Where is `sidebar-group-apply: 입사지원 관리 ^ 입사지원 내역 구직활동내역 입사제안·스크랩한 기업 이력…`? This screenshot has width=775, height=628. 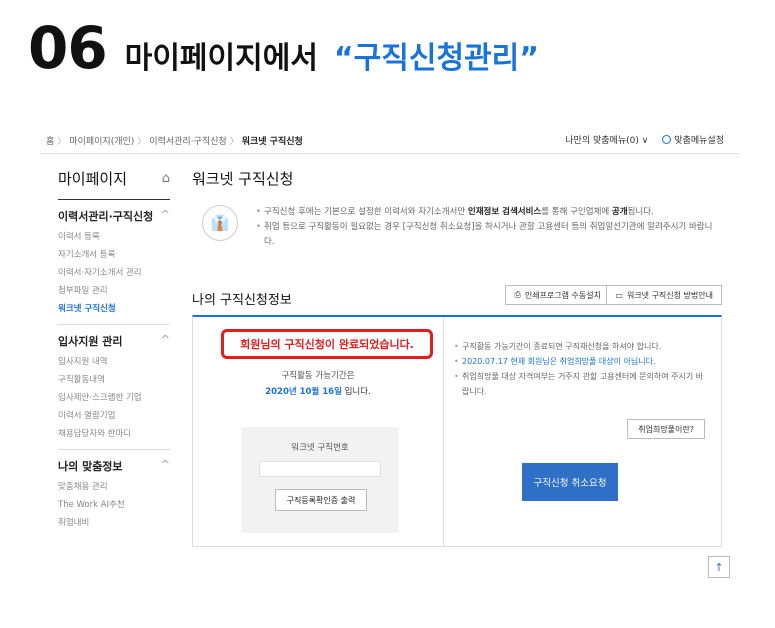
sidebar-group-apply: 입사지원 관리 ^ 입사지원 내역 구직활동내역 입사제안·스크랩한 기업 이력… is located at coordinates (114, 386).